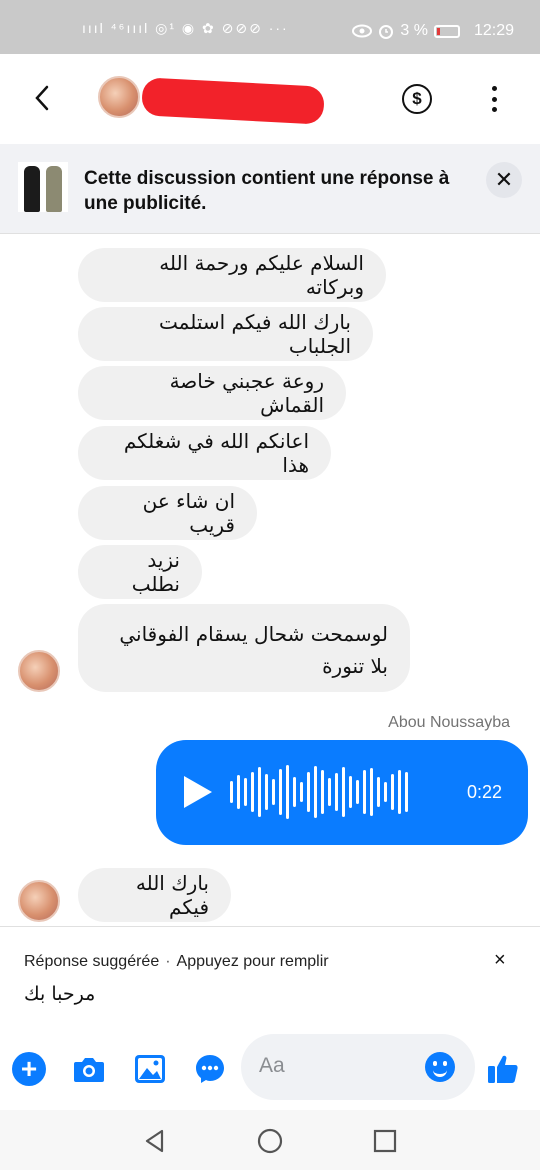 Image resolution: width=540 pixels, height=1170 pixels. What do you see at coordinates (500, 960) in the screenshot?
I see `close-icon: ×` at bounding box center [500, 960].